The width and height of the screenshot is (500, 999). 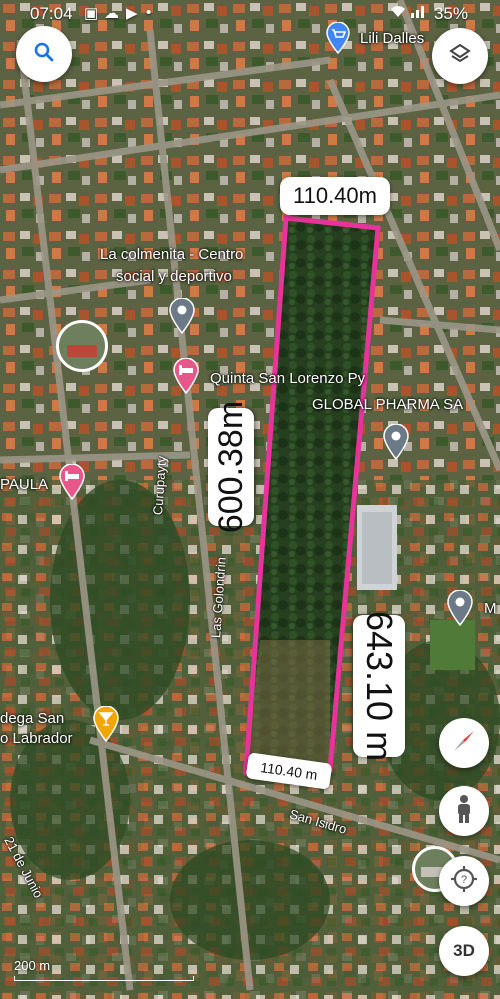 What do you see at coordinates (490, 608) in the screenshot?
I see `place-label-partial: M` at bounding box center [490, 608].